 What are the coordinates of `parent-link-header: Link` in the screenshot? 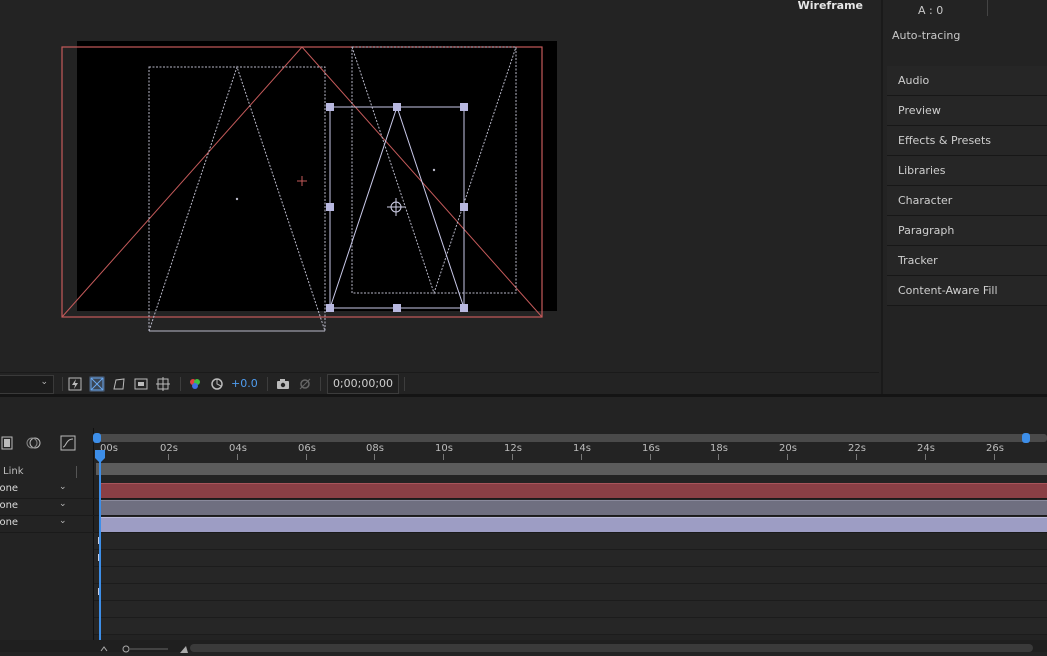 It's located at (13, 471).